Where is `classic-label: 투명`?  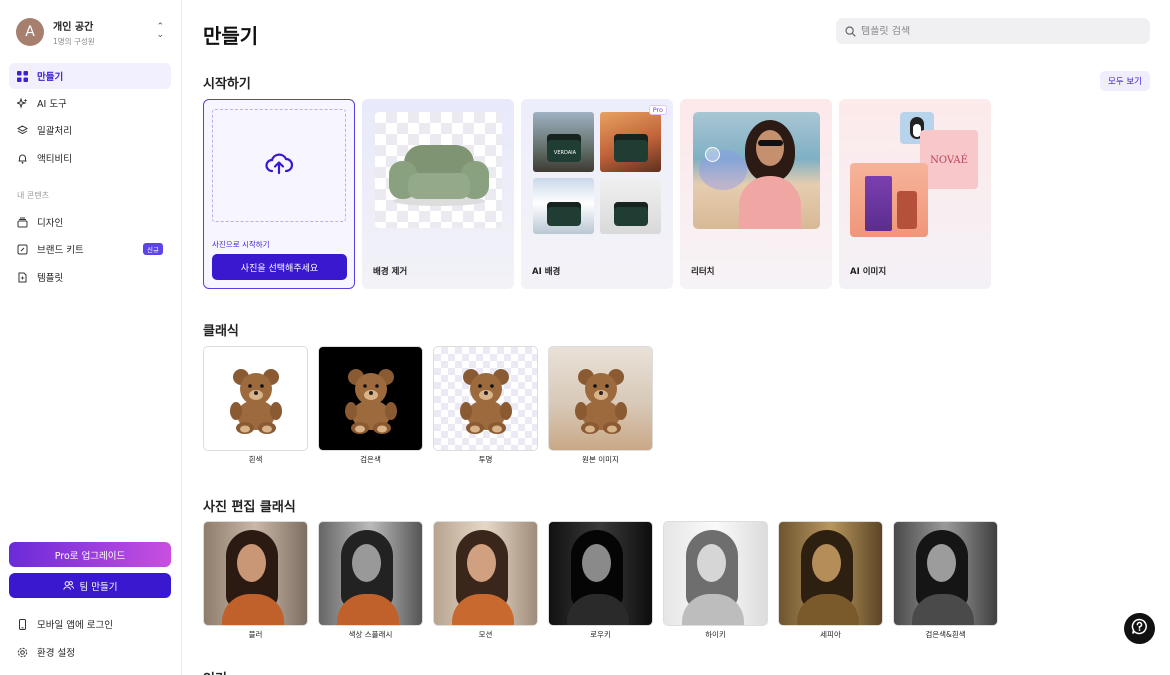
classic-label: 투명 is located at coordinates (485, 459).